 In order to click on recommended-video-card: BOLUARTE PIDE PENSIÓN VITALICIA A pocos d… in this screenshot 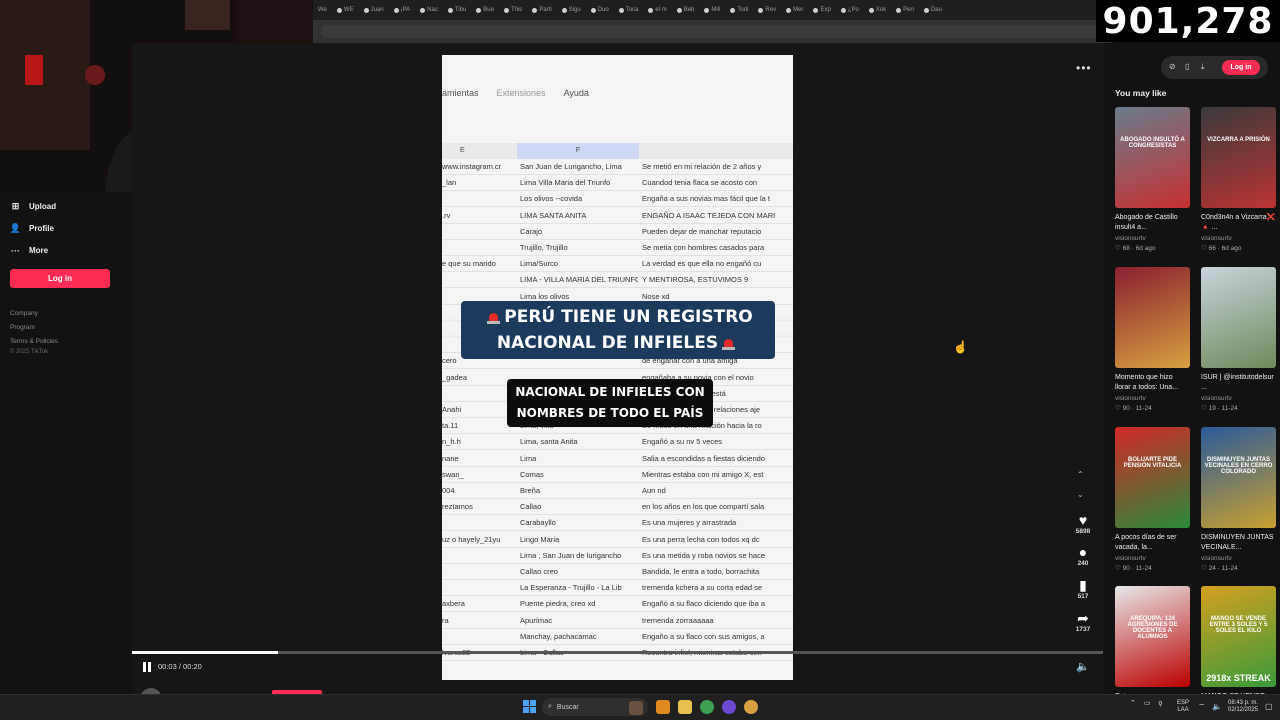, I will do `click(1152, 499)`.